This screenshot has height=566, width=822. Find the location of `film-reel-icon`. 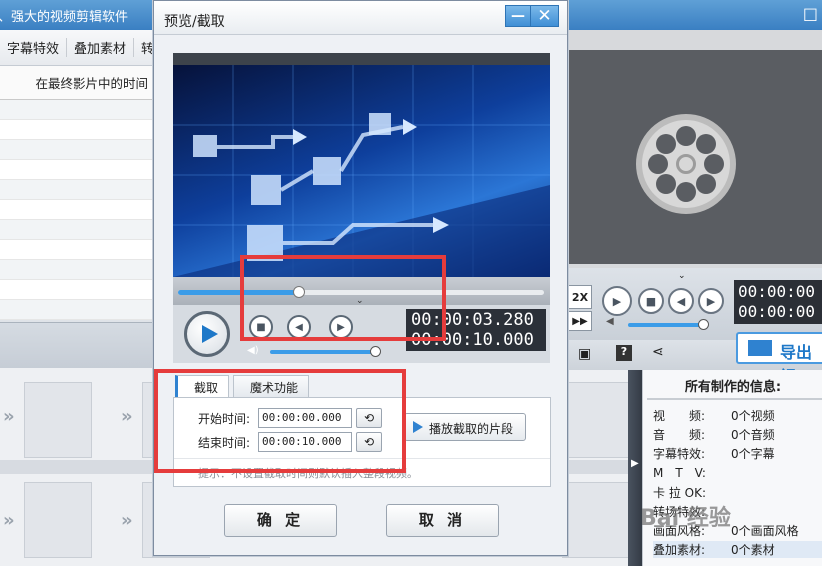

film-reel-icon is located at coordinates (686, 164).